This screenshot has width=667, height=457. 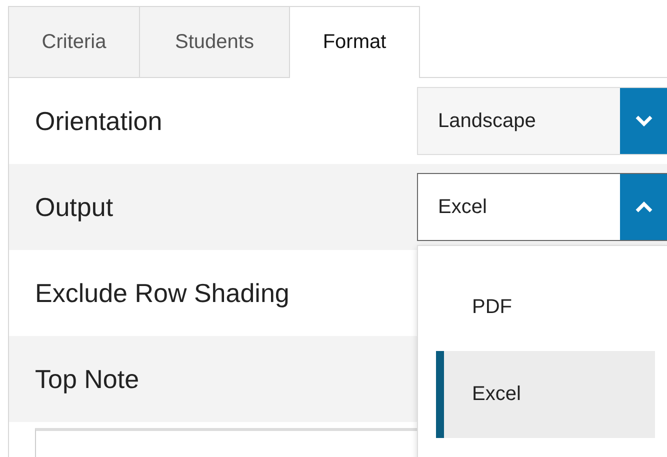 I want to click on field-label: Output, so click(x=74, y=207).